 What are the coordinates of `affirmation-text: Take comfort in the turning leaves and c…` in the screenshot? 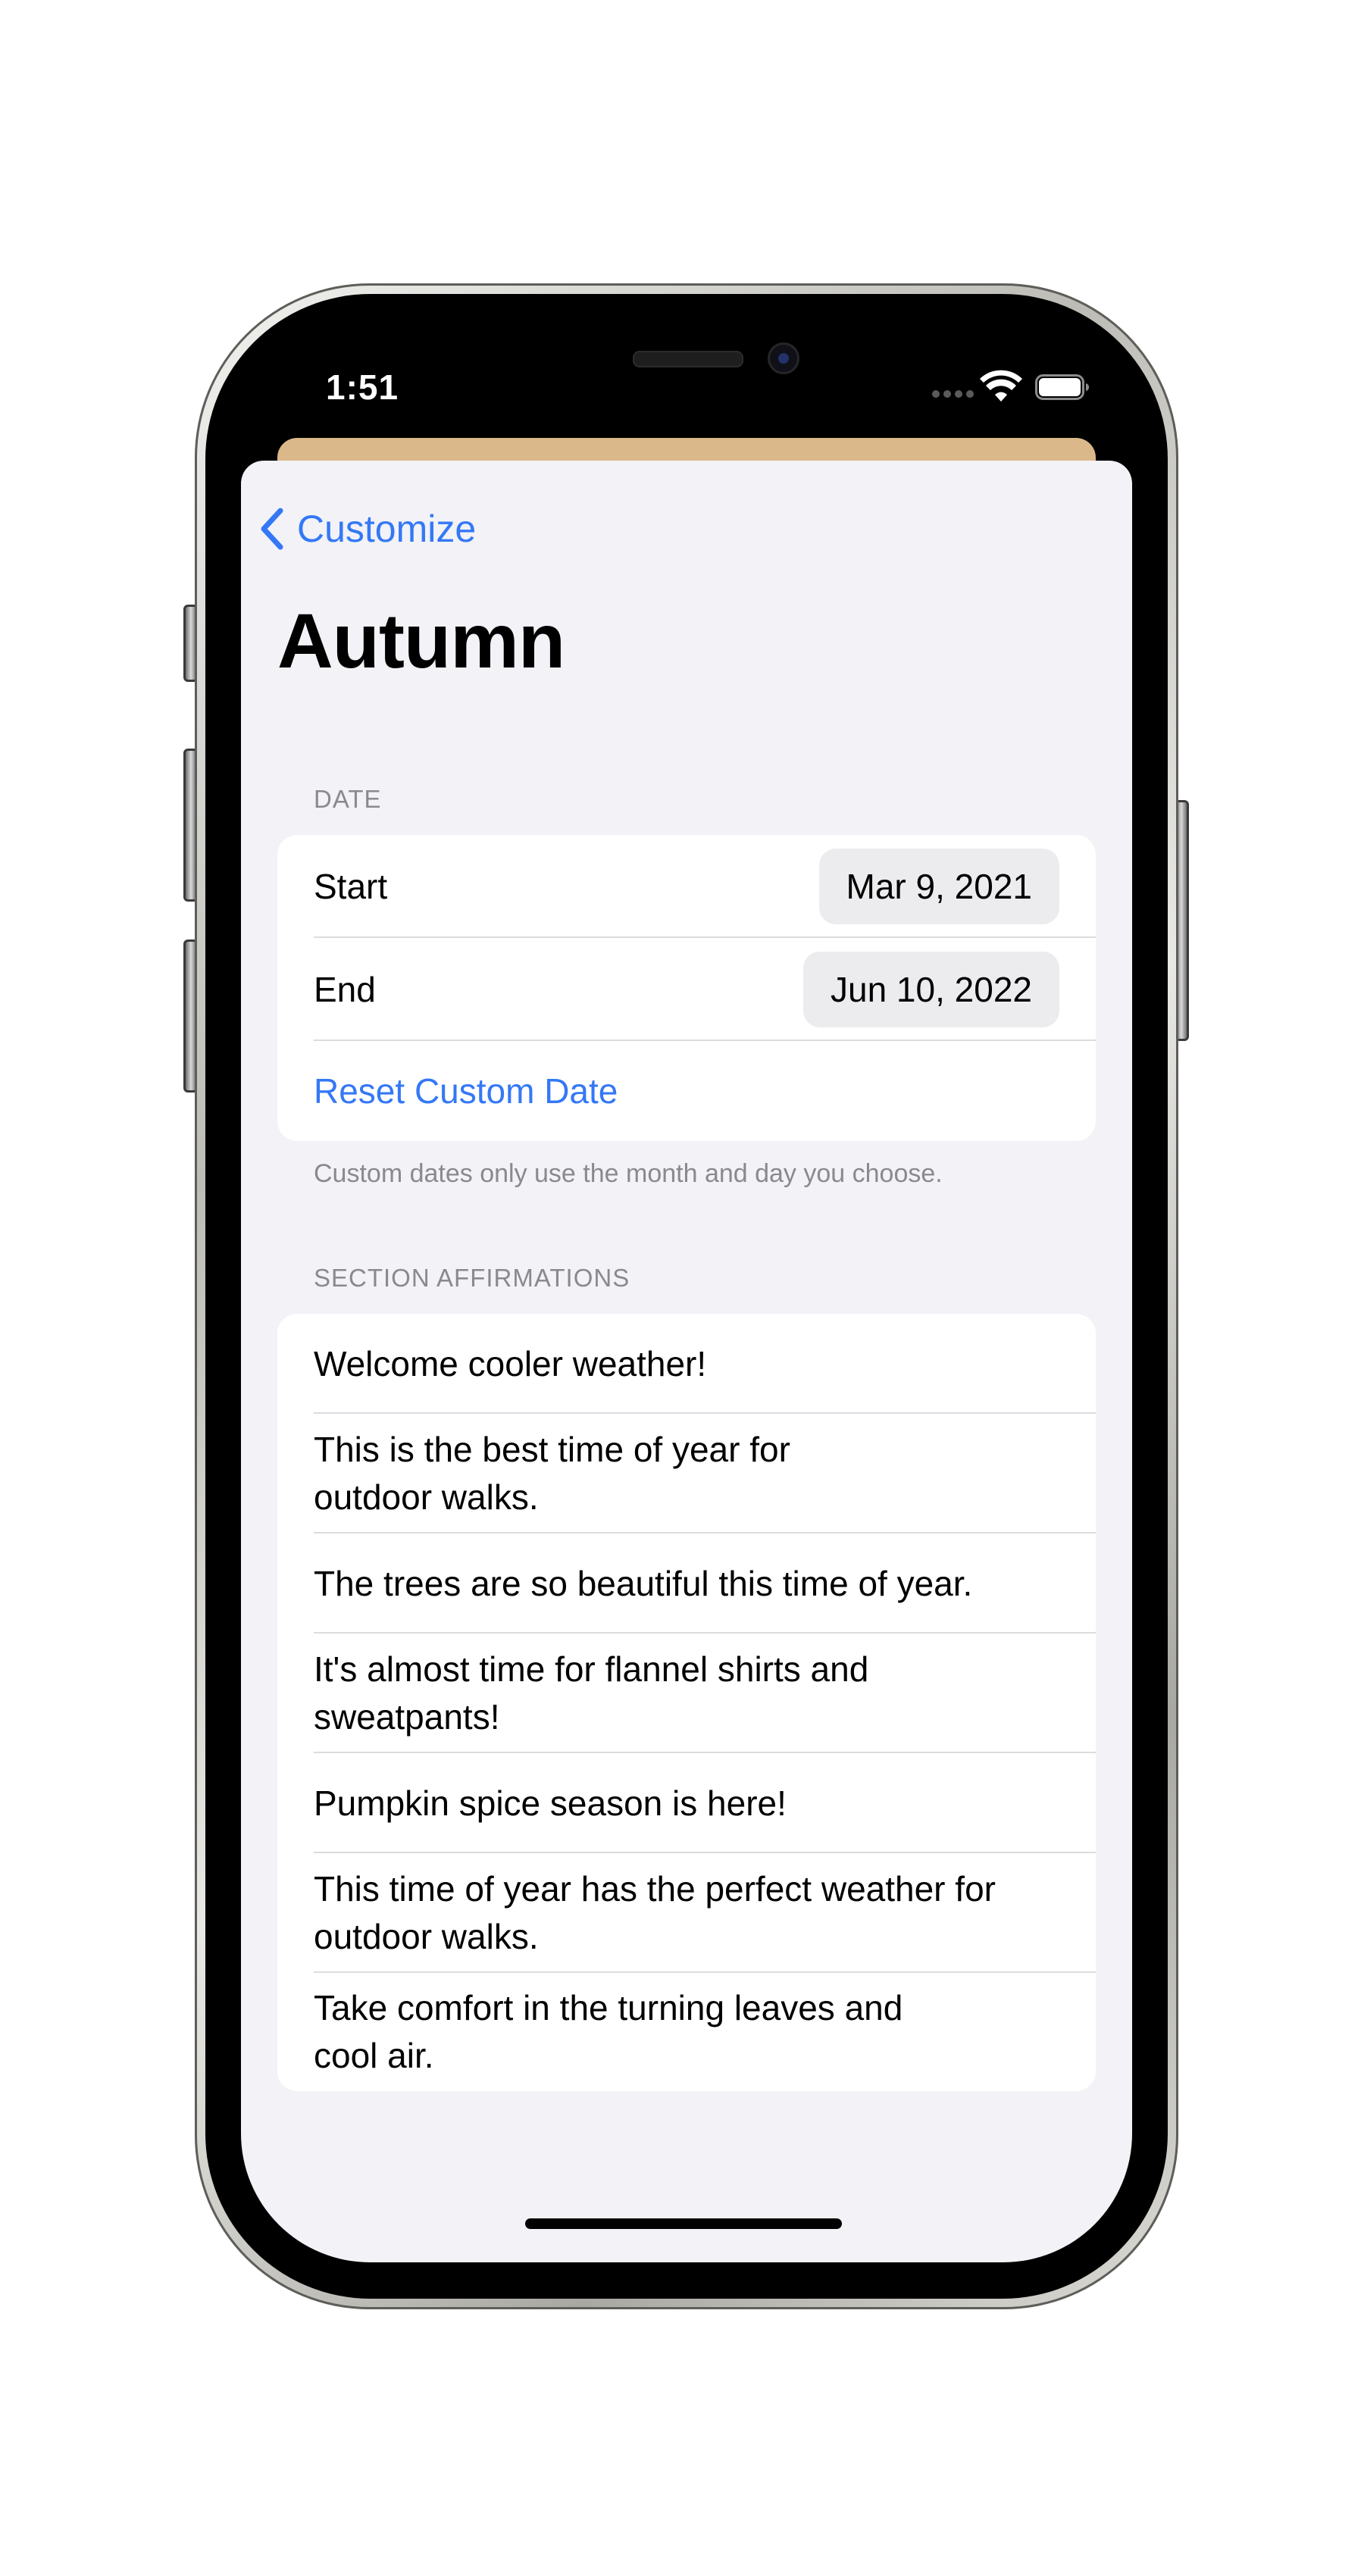 It's located at (608, 2032).